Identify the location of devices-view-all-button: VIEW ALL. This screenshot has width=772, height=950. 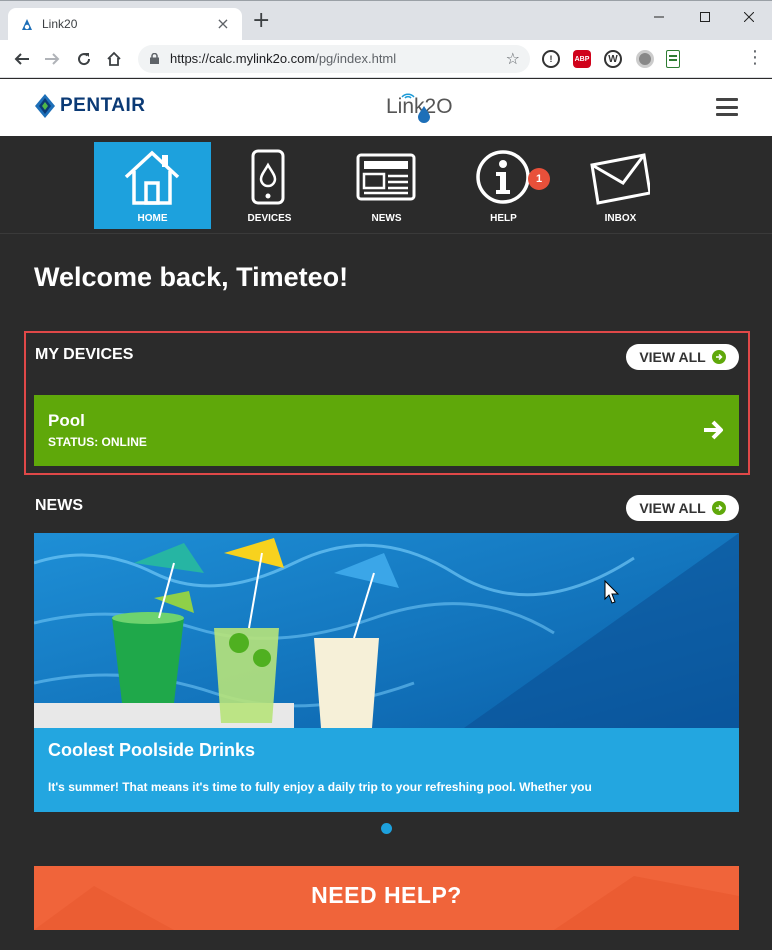
(682, 357).